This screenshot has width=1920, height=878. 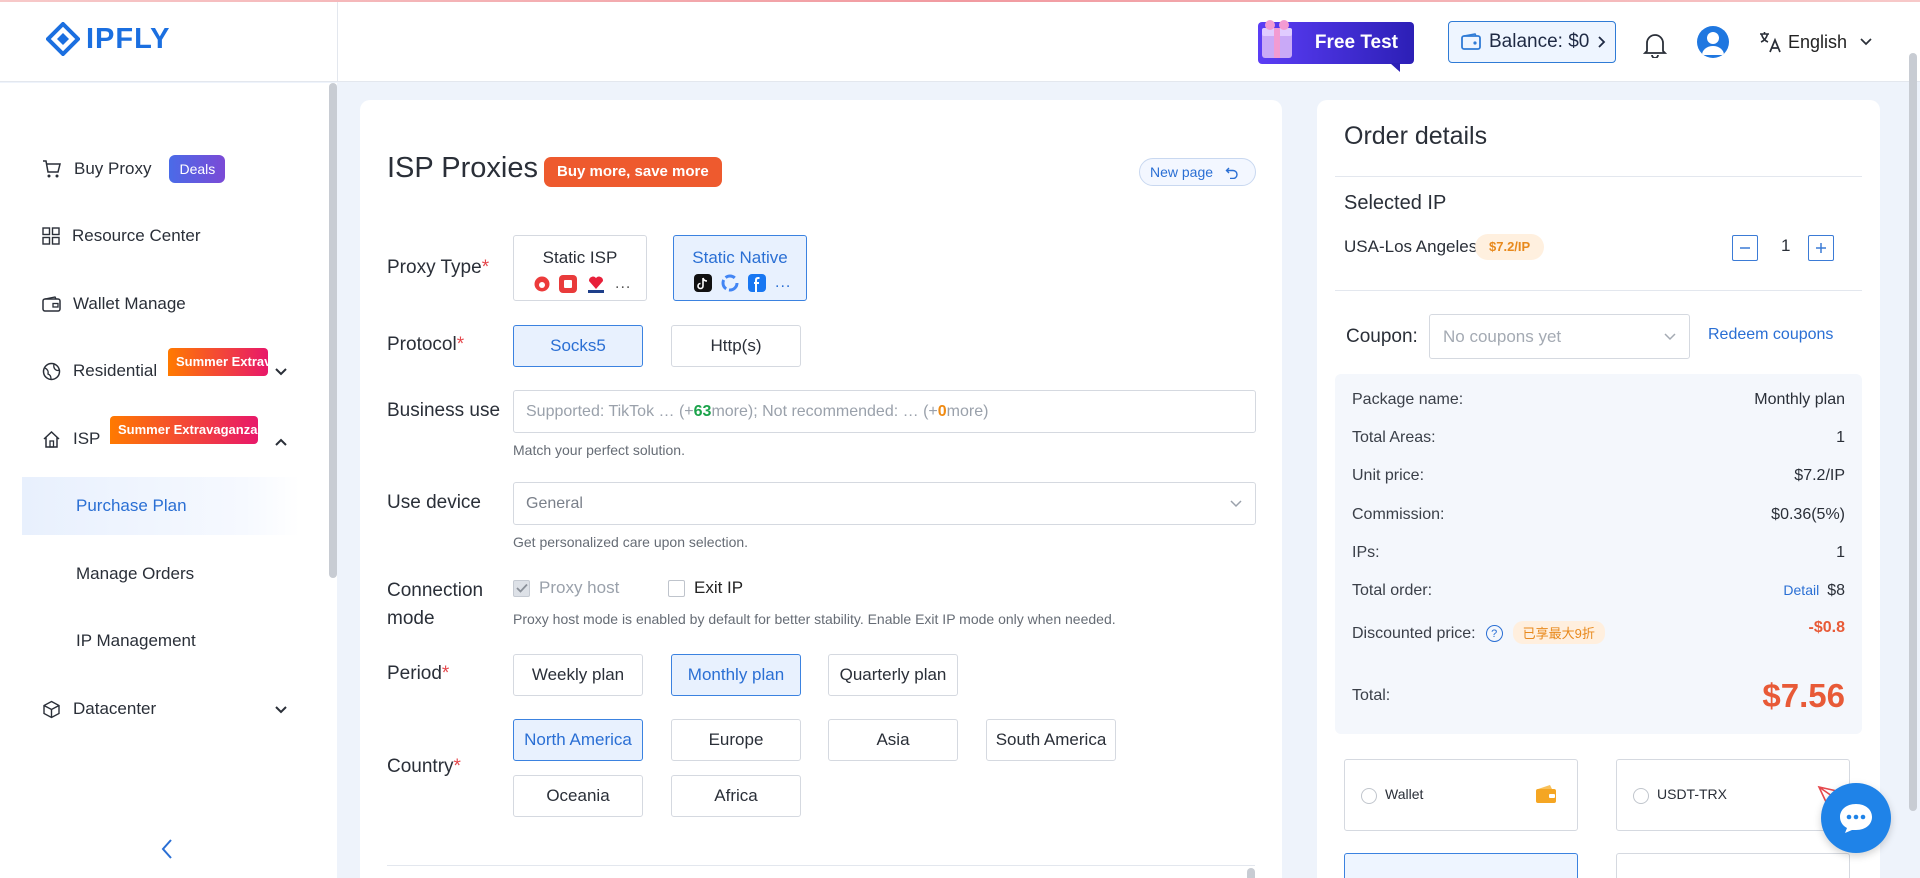 I want to click on user-avatar, so click(x=1713, y=42).